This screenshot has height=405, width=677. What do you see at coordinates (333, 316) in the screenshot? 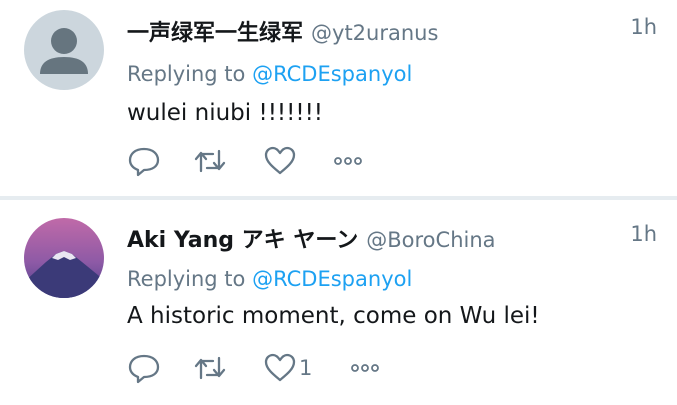
I see `tweet-text: A historic moment, come on Wu lei!` at bounding box center [333, 316].